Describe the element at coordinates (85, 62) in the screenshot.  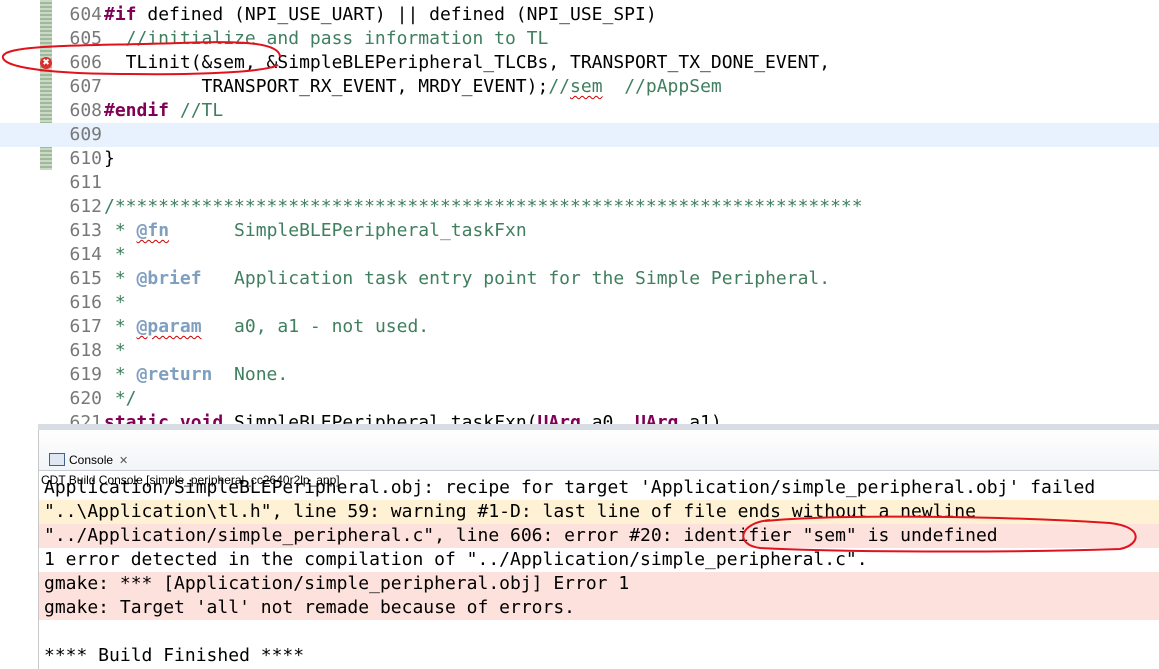
I see `line-number: 606` at that location.